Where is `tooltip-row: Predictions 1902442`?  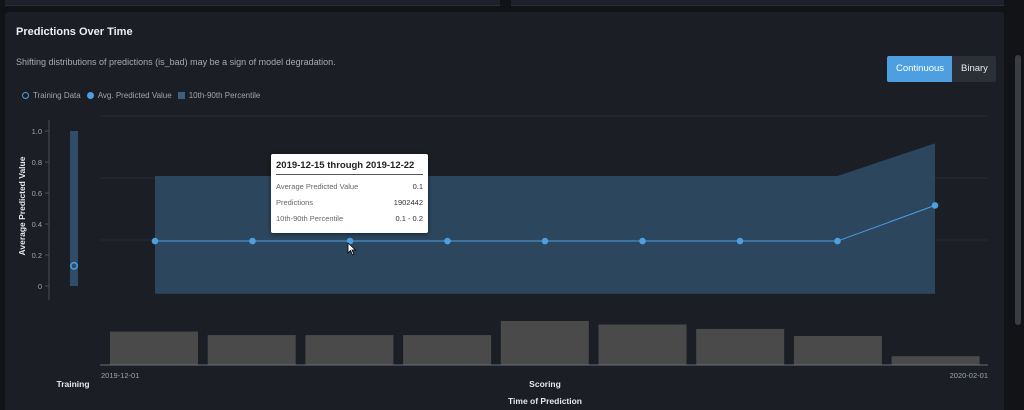
tooltip-row: Predictions 1902442 is located at coordinates (349, 202).